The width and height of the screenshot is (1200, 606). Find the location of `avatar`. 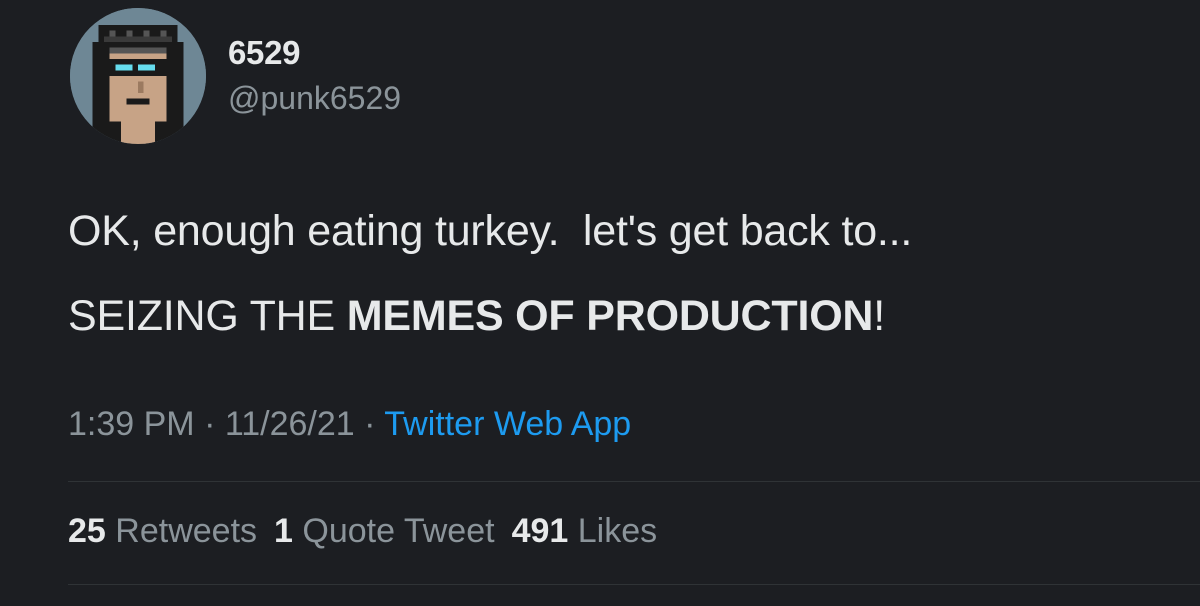

avatar is located at coordinates (138, 76).